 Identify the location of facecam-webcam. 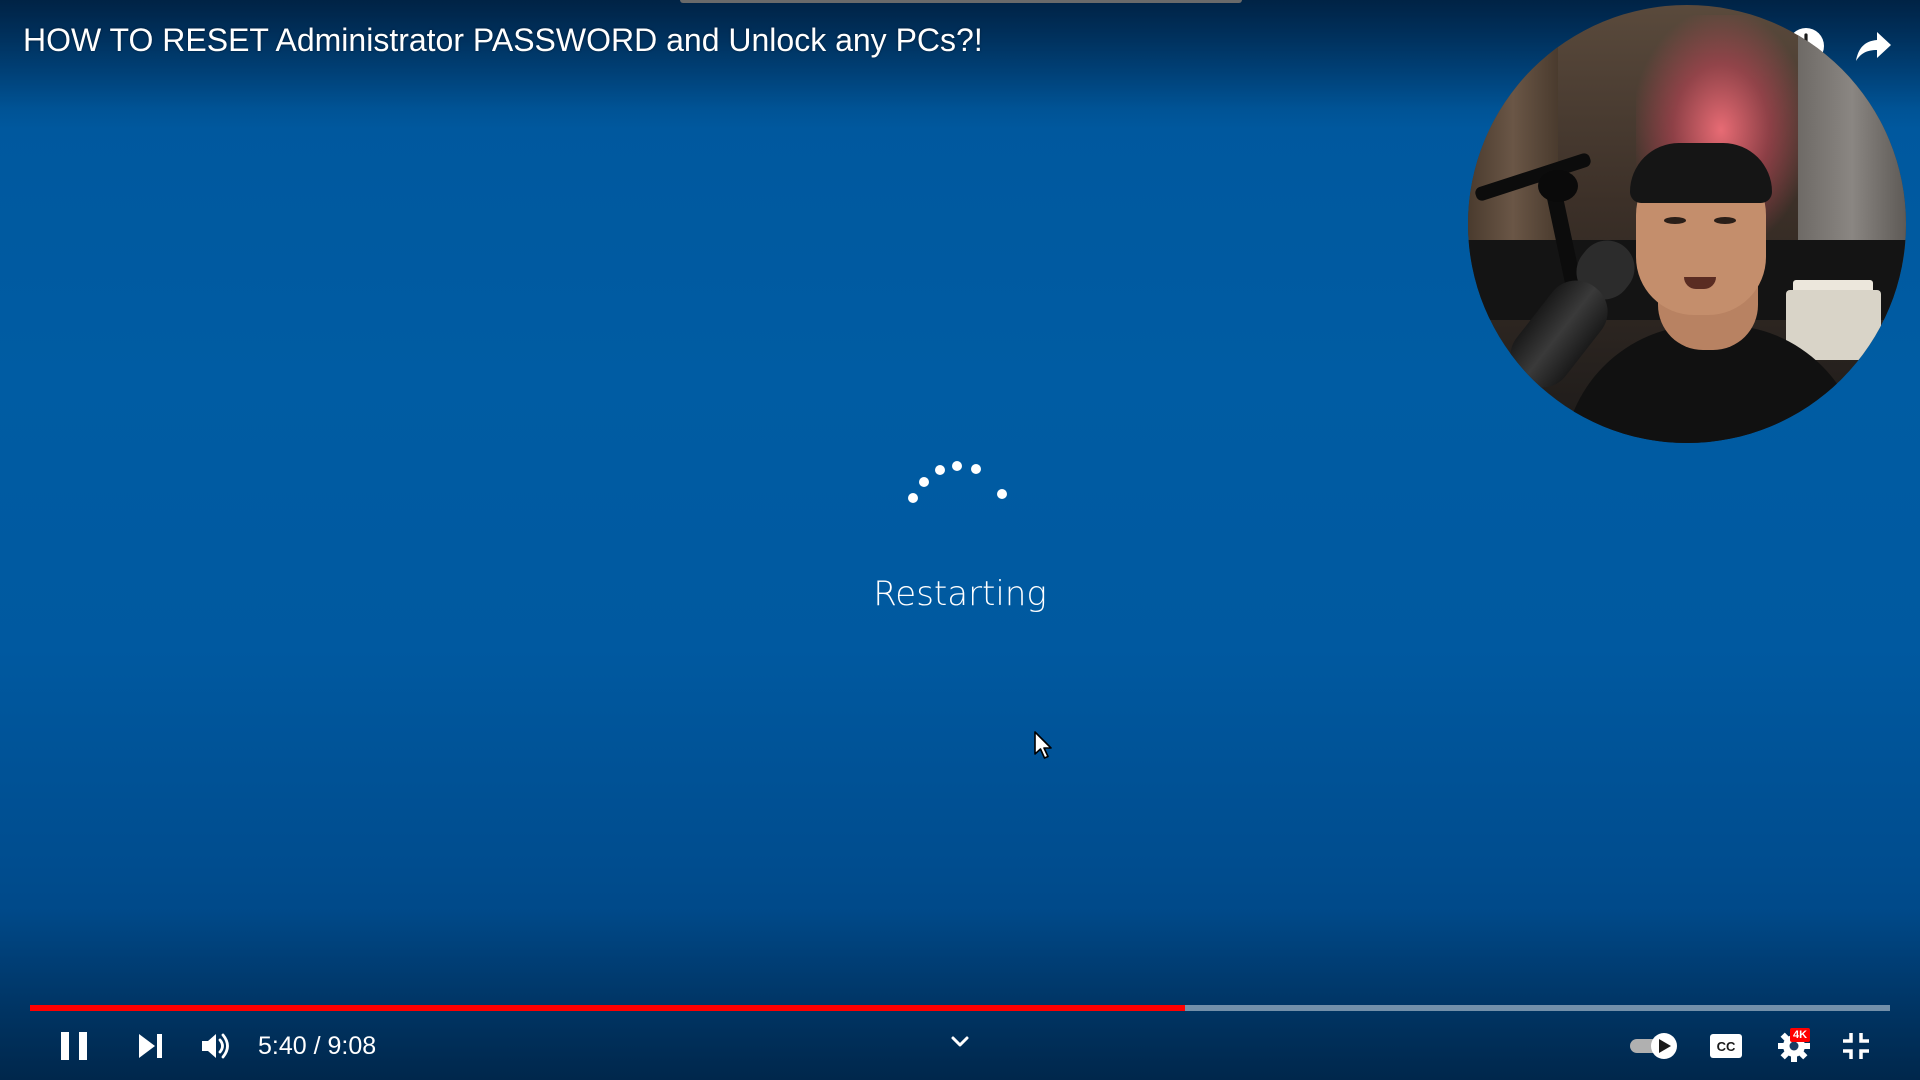
(1558, 186).